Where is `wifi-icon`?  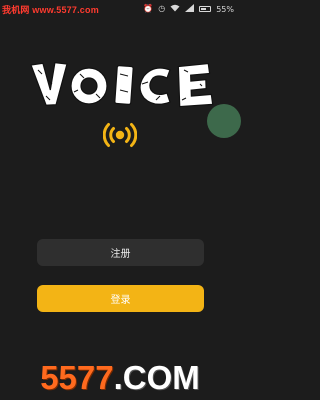
wifi-icon is located at coordinates (175, 9).